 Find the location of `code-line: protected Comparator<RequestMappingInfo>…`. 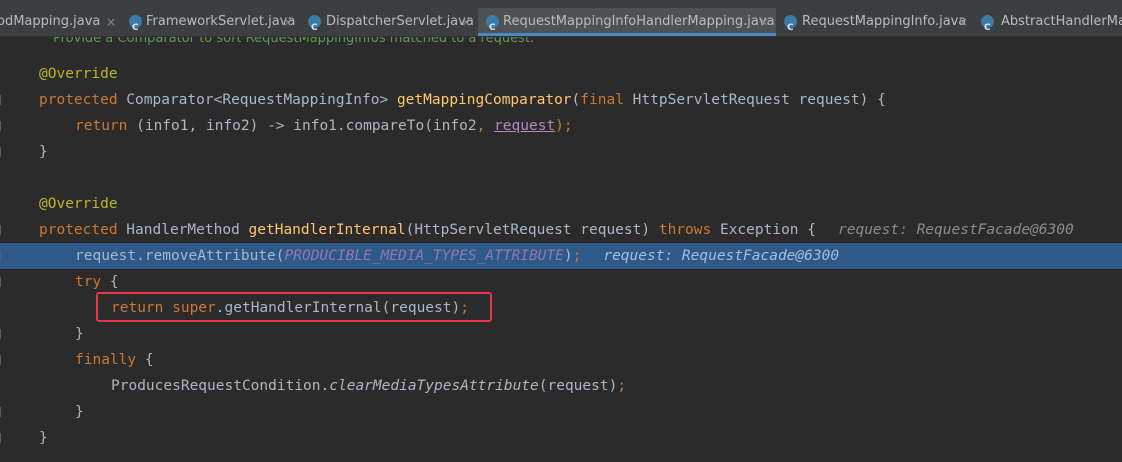

code-line: protected Comparator<RequestMappingInfo>… is located at coordinates (561, 100).